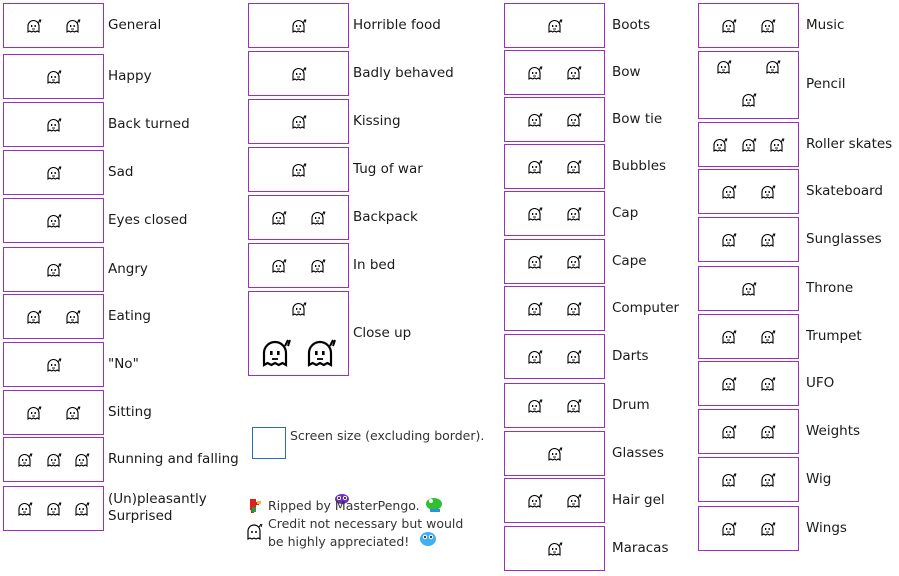 The height and width of the screenshot is (576, 899). What do you see at coordinates (845, 190) in the screenshot?
I see `sprite-label: Skateboard` at bounding box center [845, 190].